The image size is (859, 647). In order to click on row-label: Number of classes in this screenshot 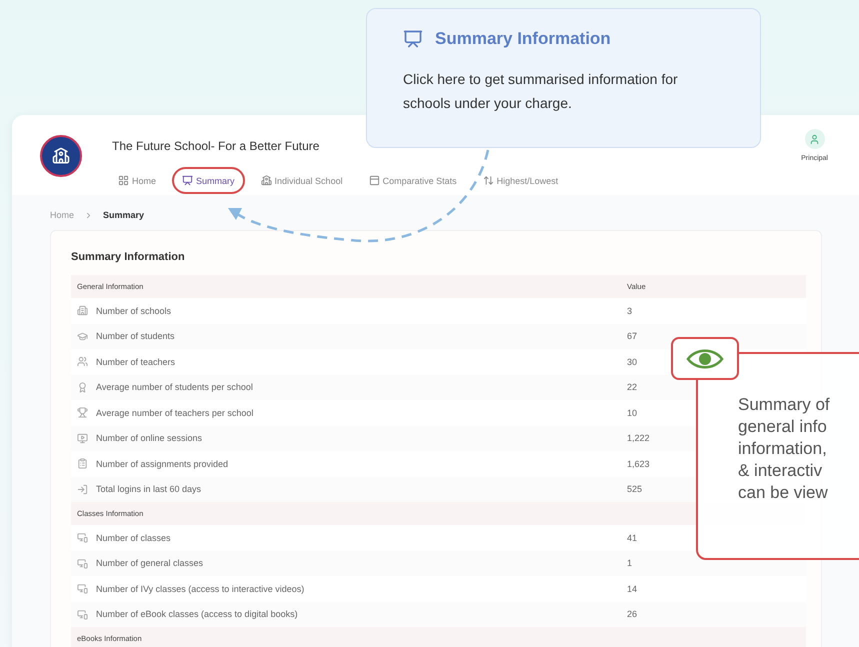, I will do `click(133, 537)`.